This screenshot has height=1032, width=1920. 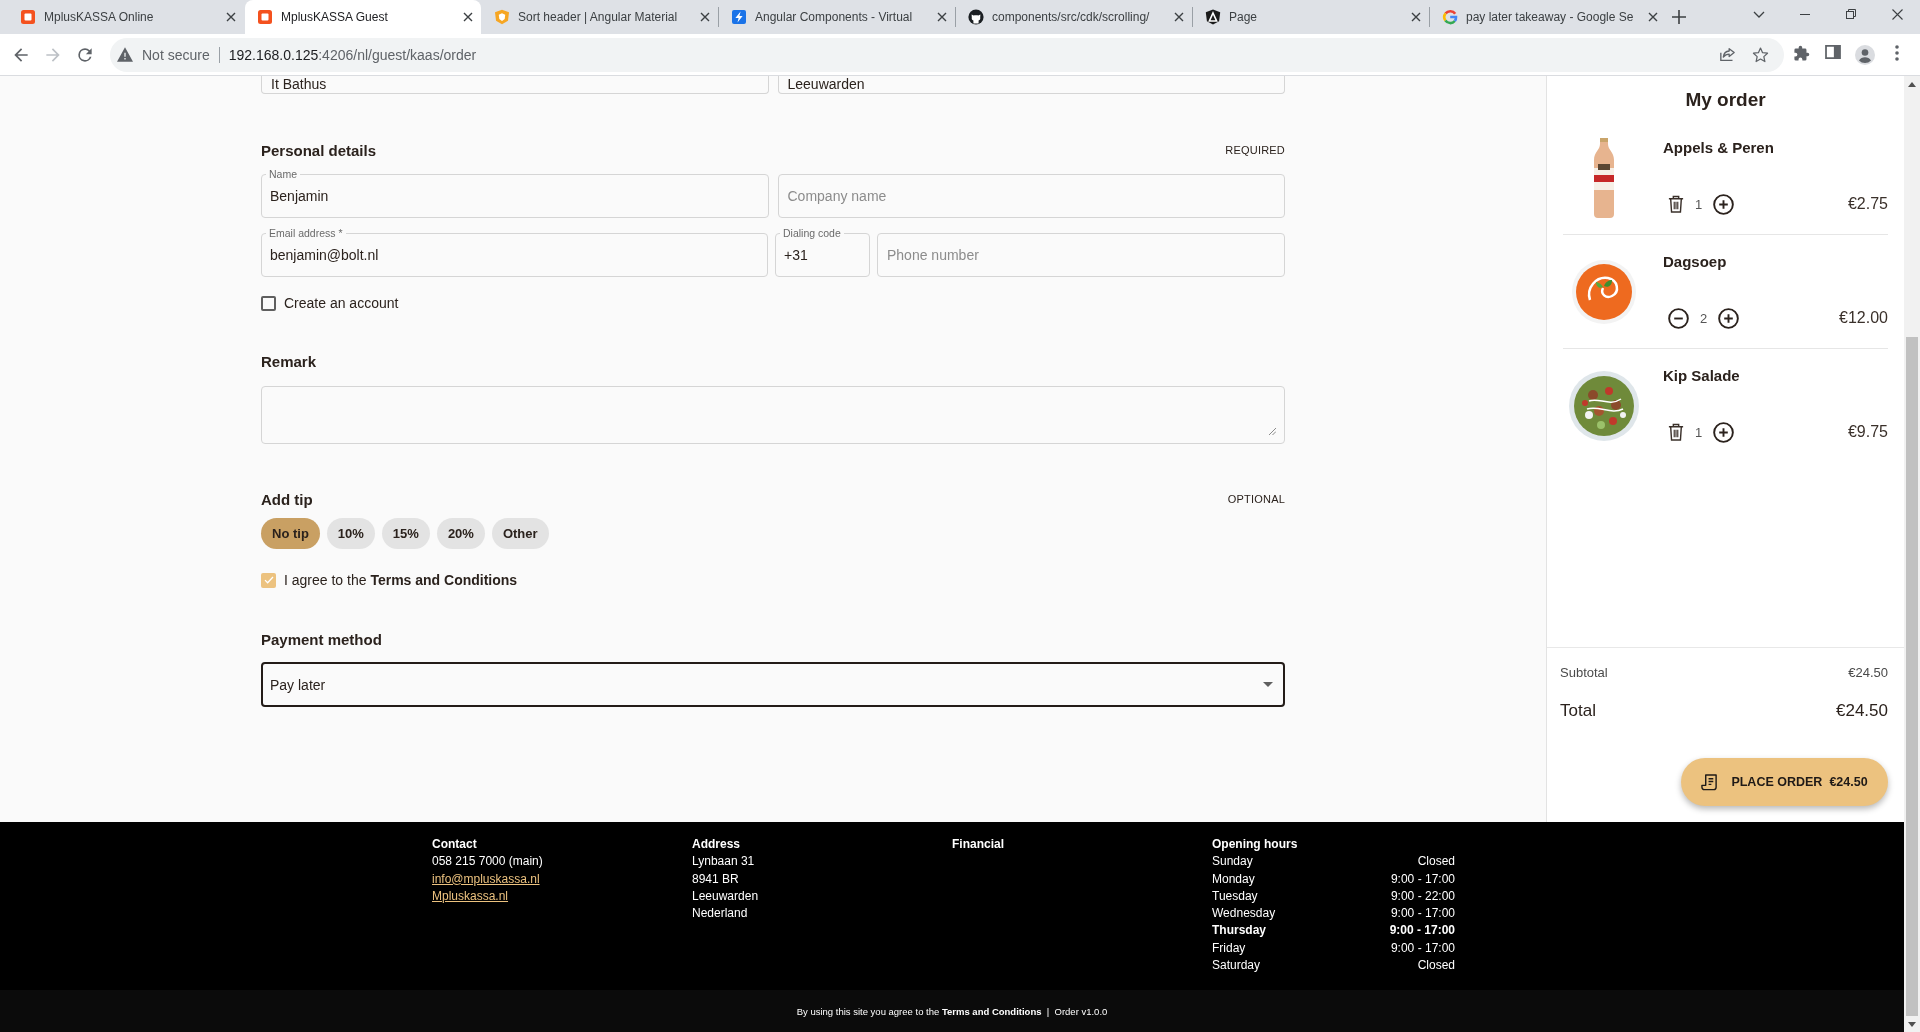 I want to click on scrollbar, so click(x=1912, y=554).